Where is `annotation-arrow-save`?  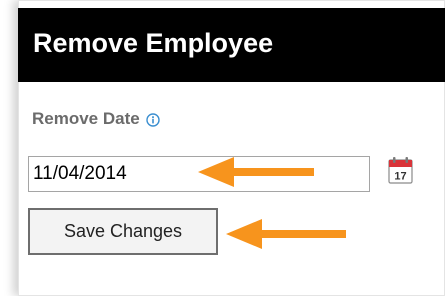
annotation-arrow-save is located at coordinates (286, 234).